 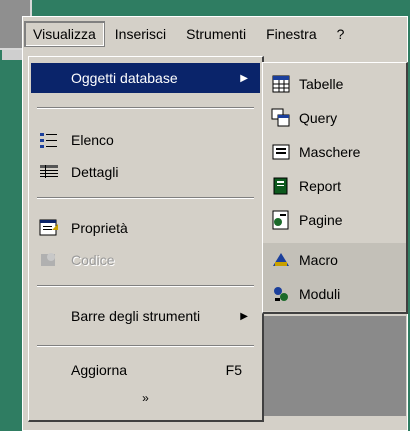 I want to click on menu-item-elenco: Elenco, so click(x=145, y=140).